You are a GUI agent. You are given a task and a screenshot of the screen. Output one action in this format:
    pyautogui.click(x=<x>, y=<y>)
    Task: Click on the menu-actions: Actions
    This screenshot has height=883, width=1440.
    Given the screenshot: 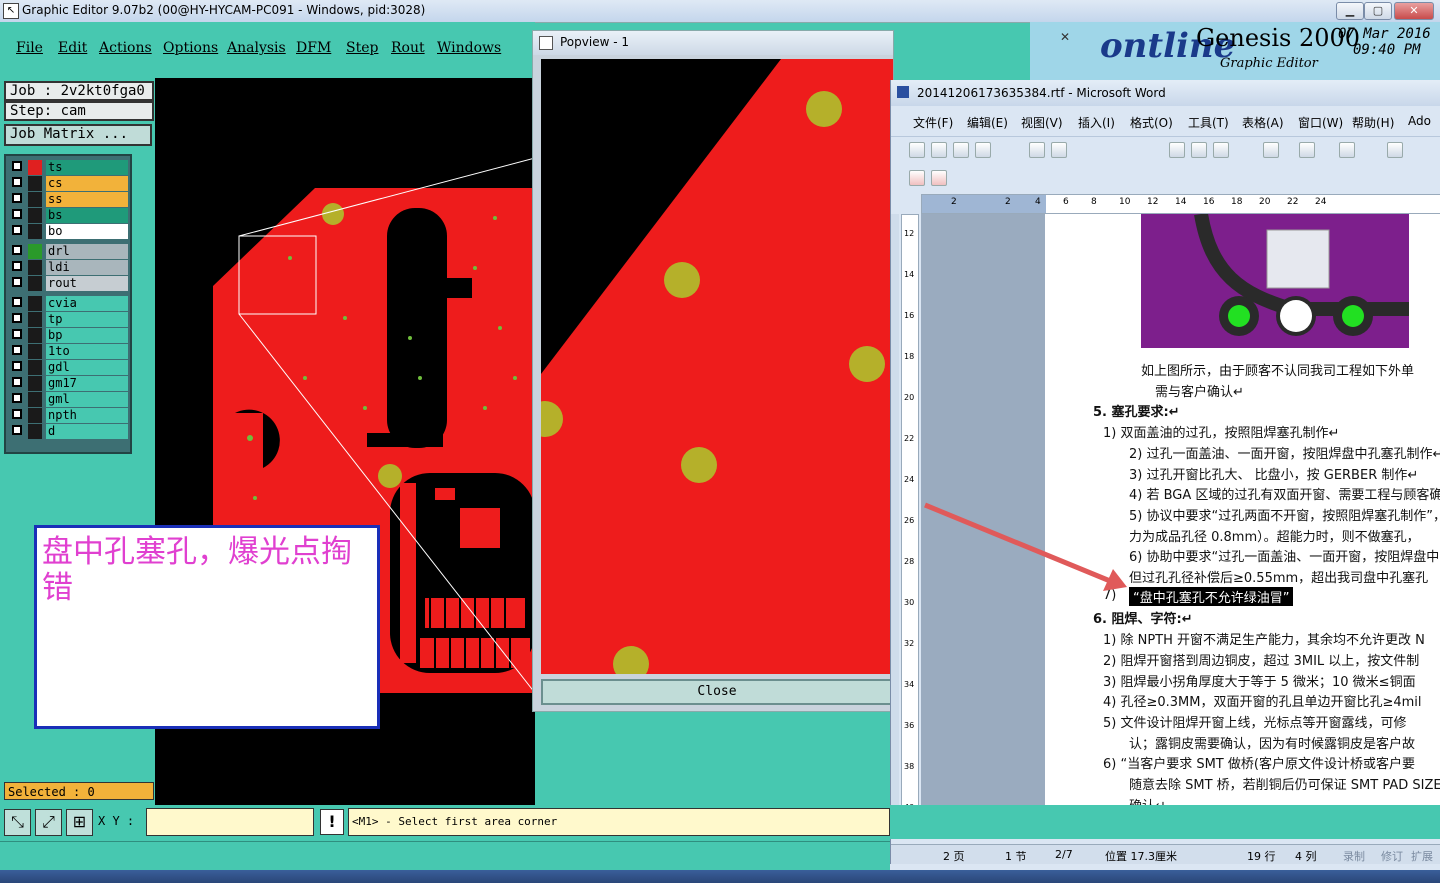 What is the action you would take?
    pyautogui.click(x=125, y=48)
    